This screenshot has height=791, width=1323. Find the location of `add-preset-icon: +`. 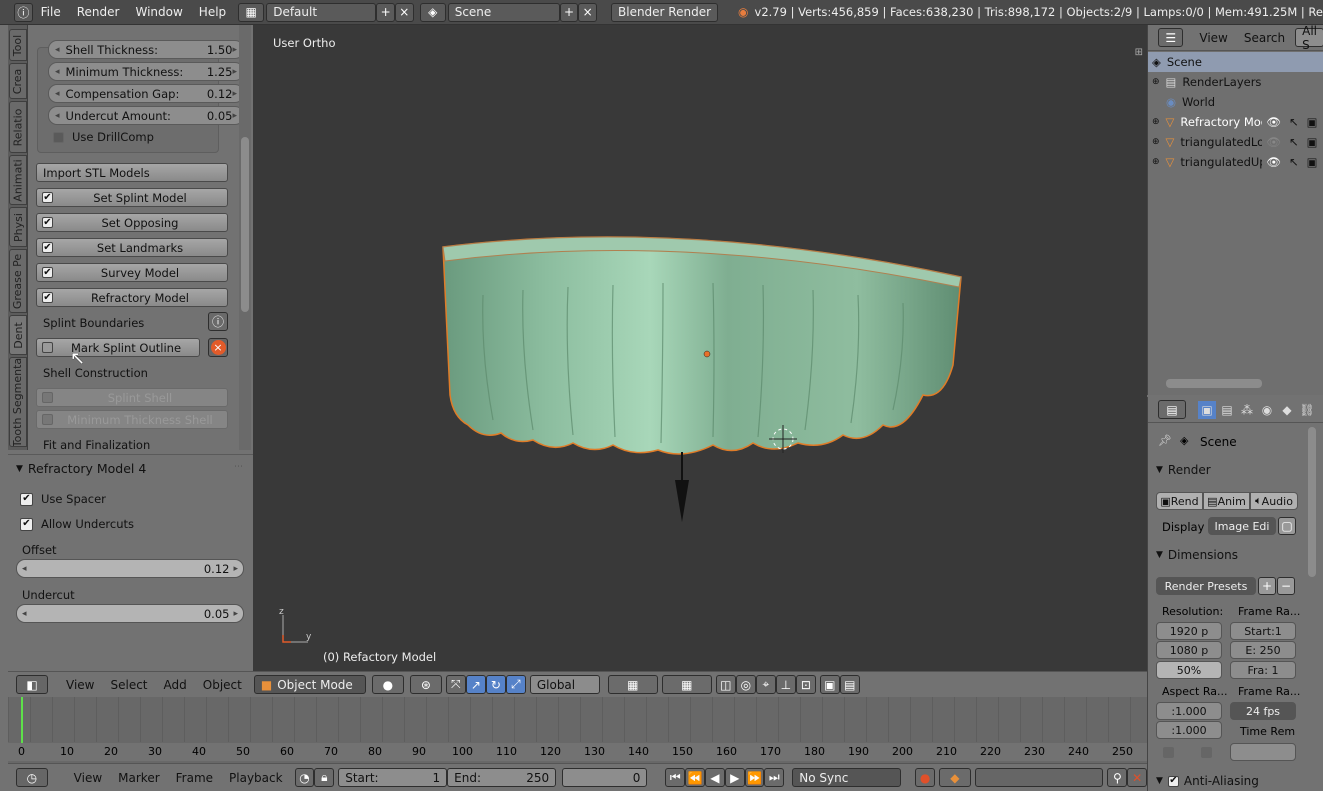

add-preset-icon: + is located at coordinates (1267, 586).